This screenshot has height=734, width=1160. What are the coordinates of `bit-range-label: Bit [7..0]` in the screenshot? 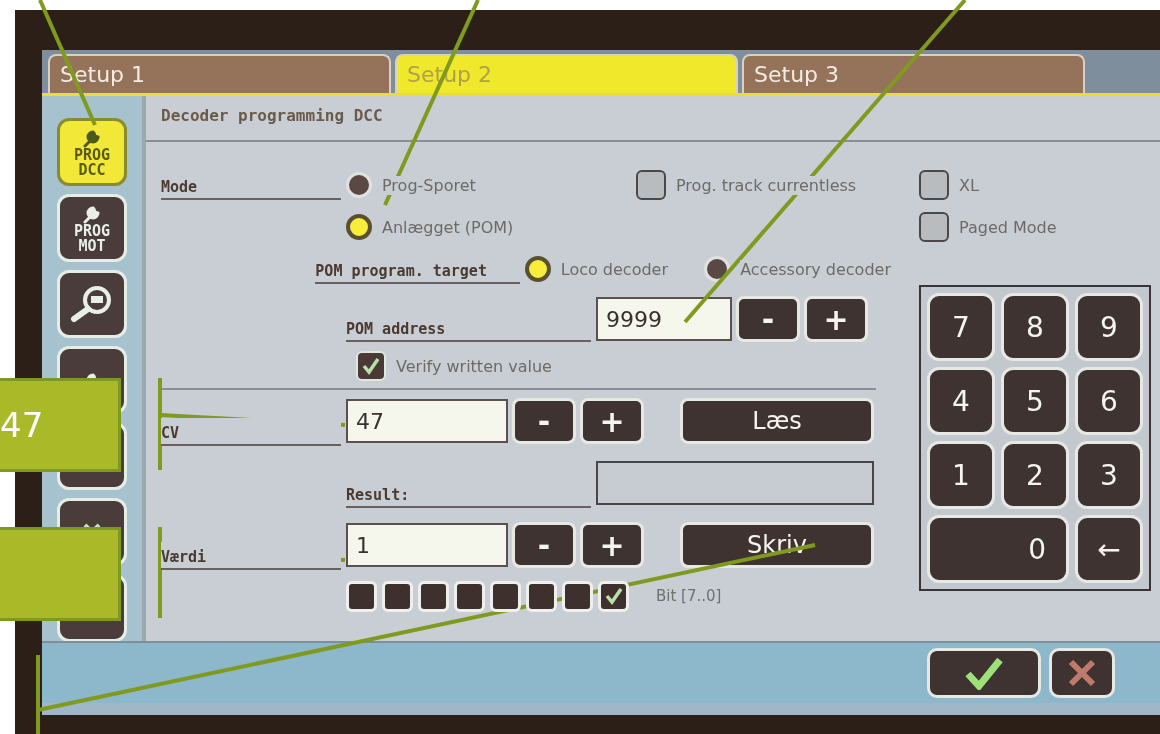 It's located at (689, 596).